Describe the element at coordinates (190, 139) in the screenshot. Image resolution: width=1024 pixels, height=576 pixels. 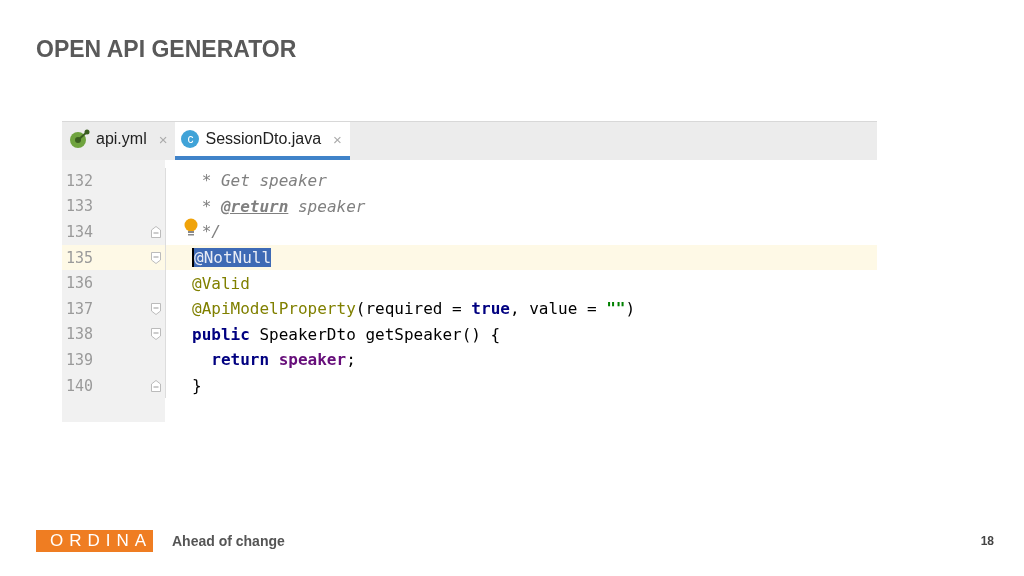
I see `class-icon: c` at that location.